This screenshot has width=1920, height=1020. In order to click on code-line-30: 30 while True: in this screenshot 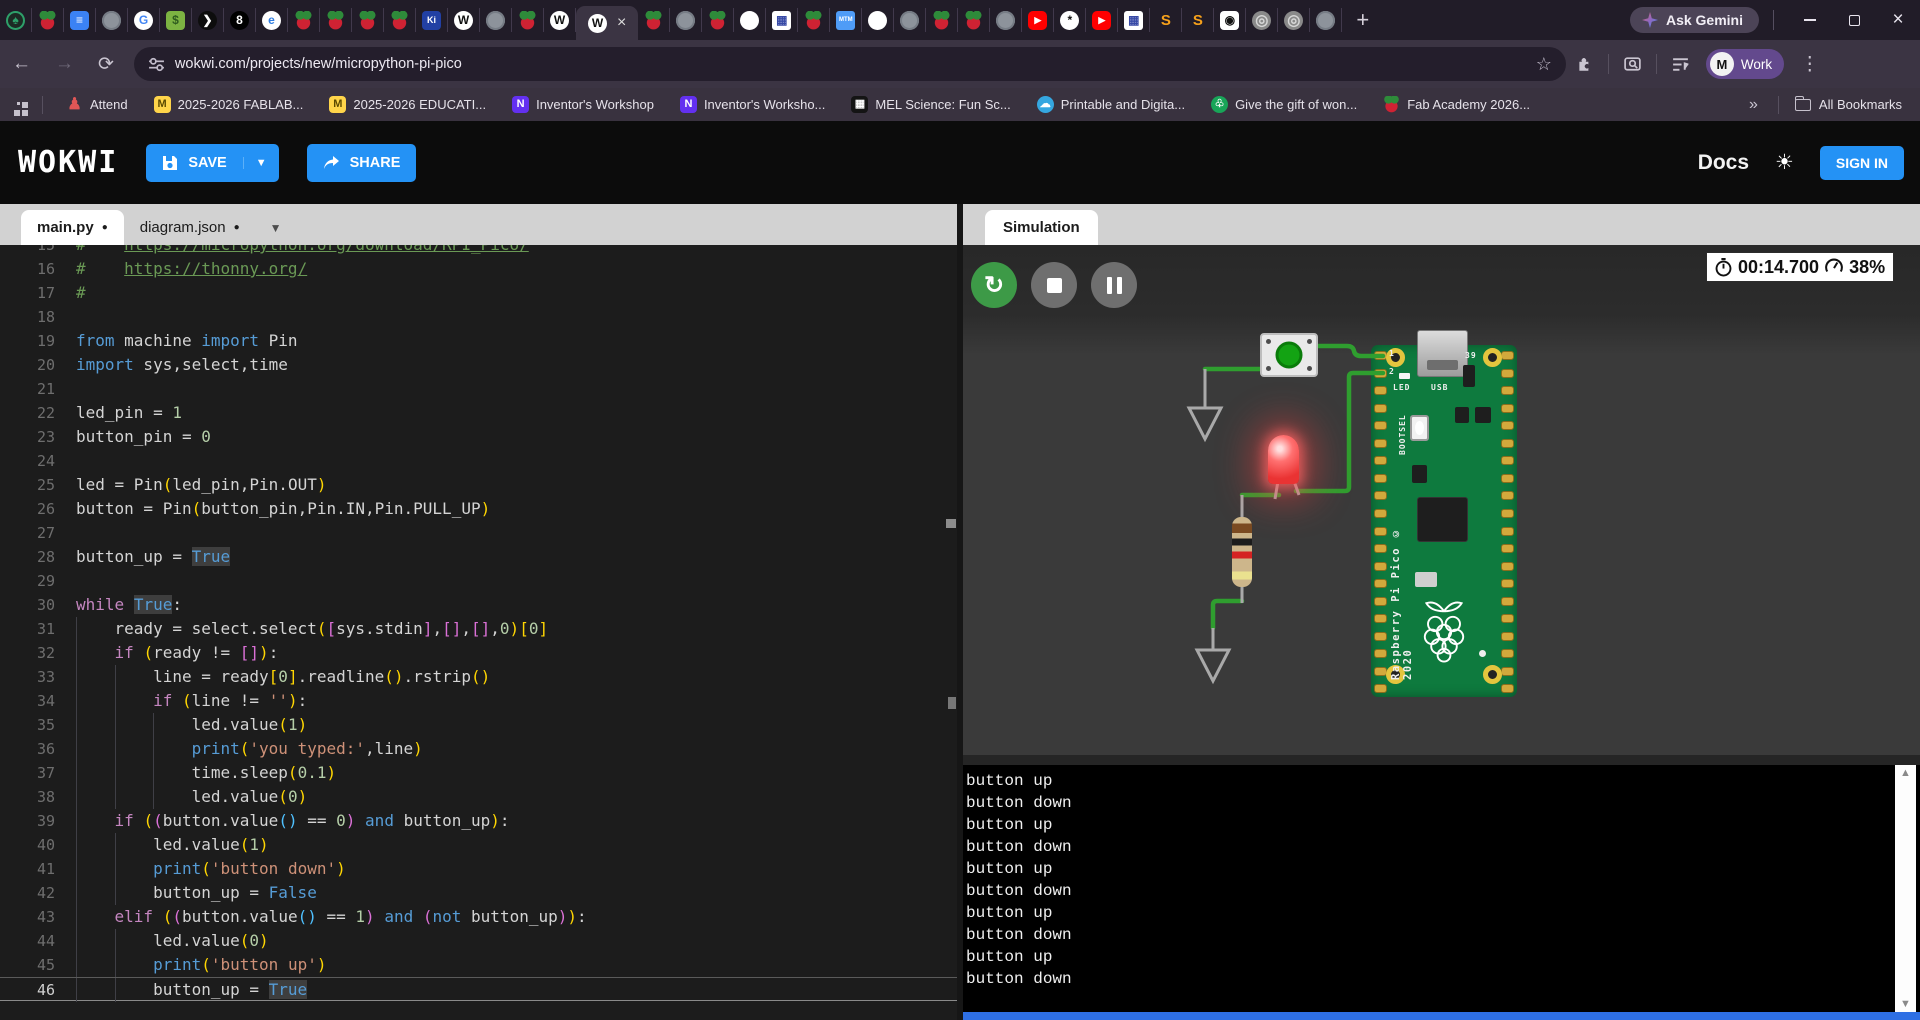, I will do `click(478, 605)`.